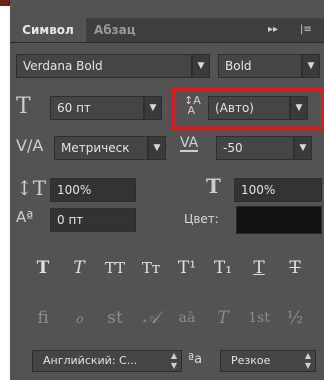 The width and height of the screenshot is (324, 380). I want to click on titling-t-button: T, so click(223, 318).